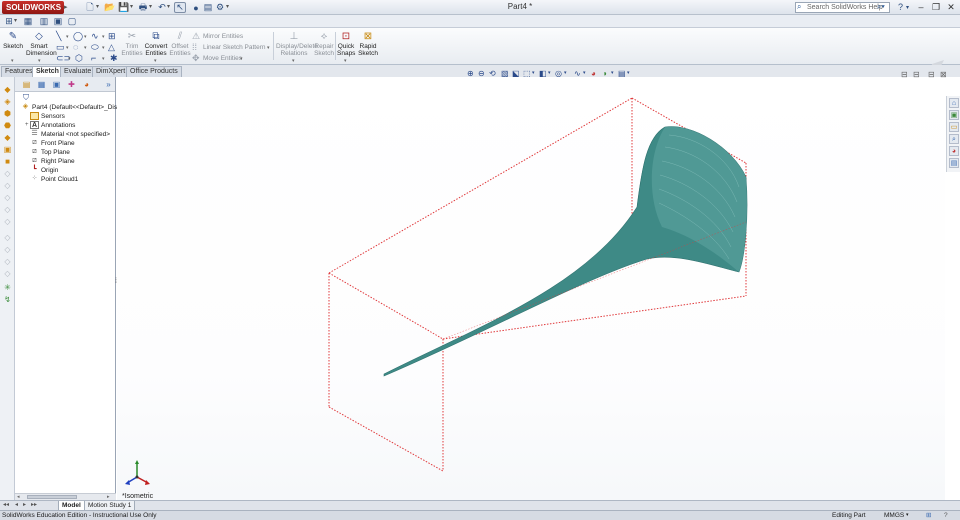 The height and width of the screenshot is (520, 960). What do you see at coordinates (168, 6) in the screenshot?
I see `undo-dropdown-icon: ▾` at bounding box center [168, 6].